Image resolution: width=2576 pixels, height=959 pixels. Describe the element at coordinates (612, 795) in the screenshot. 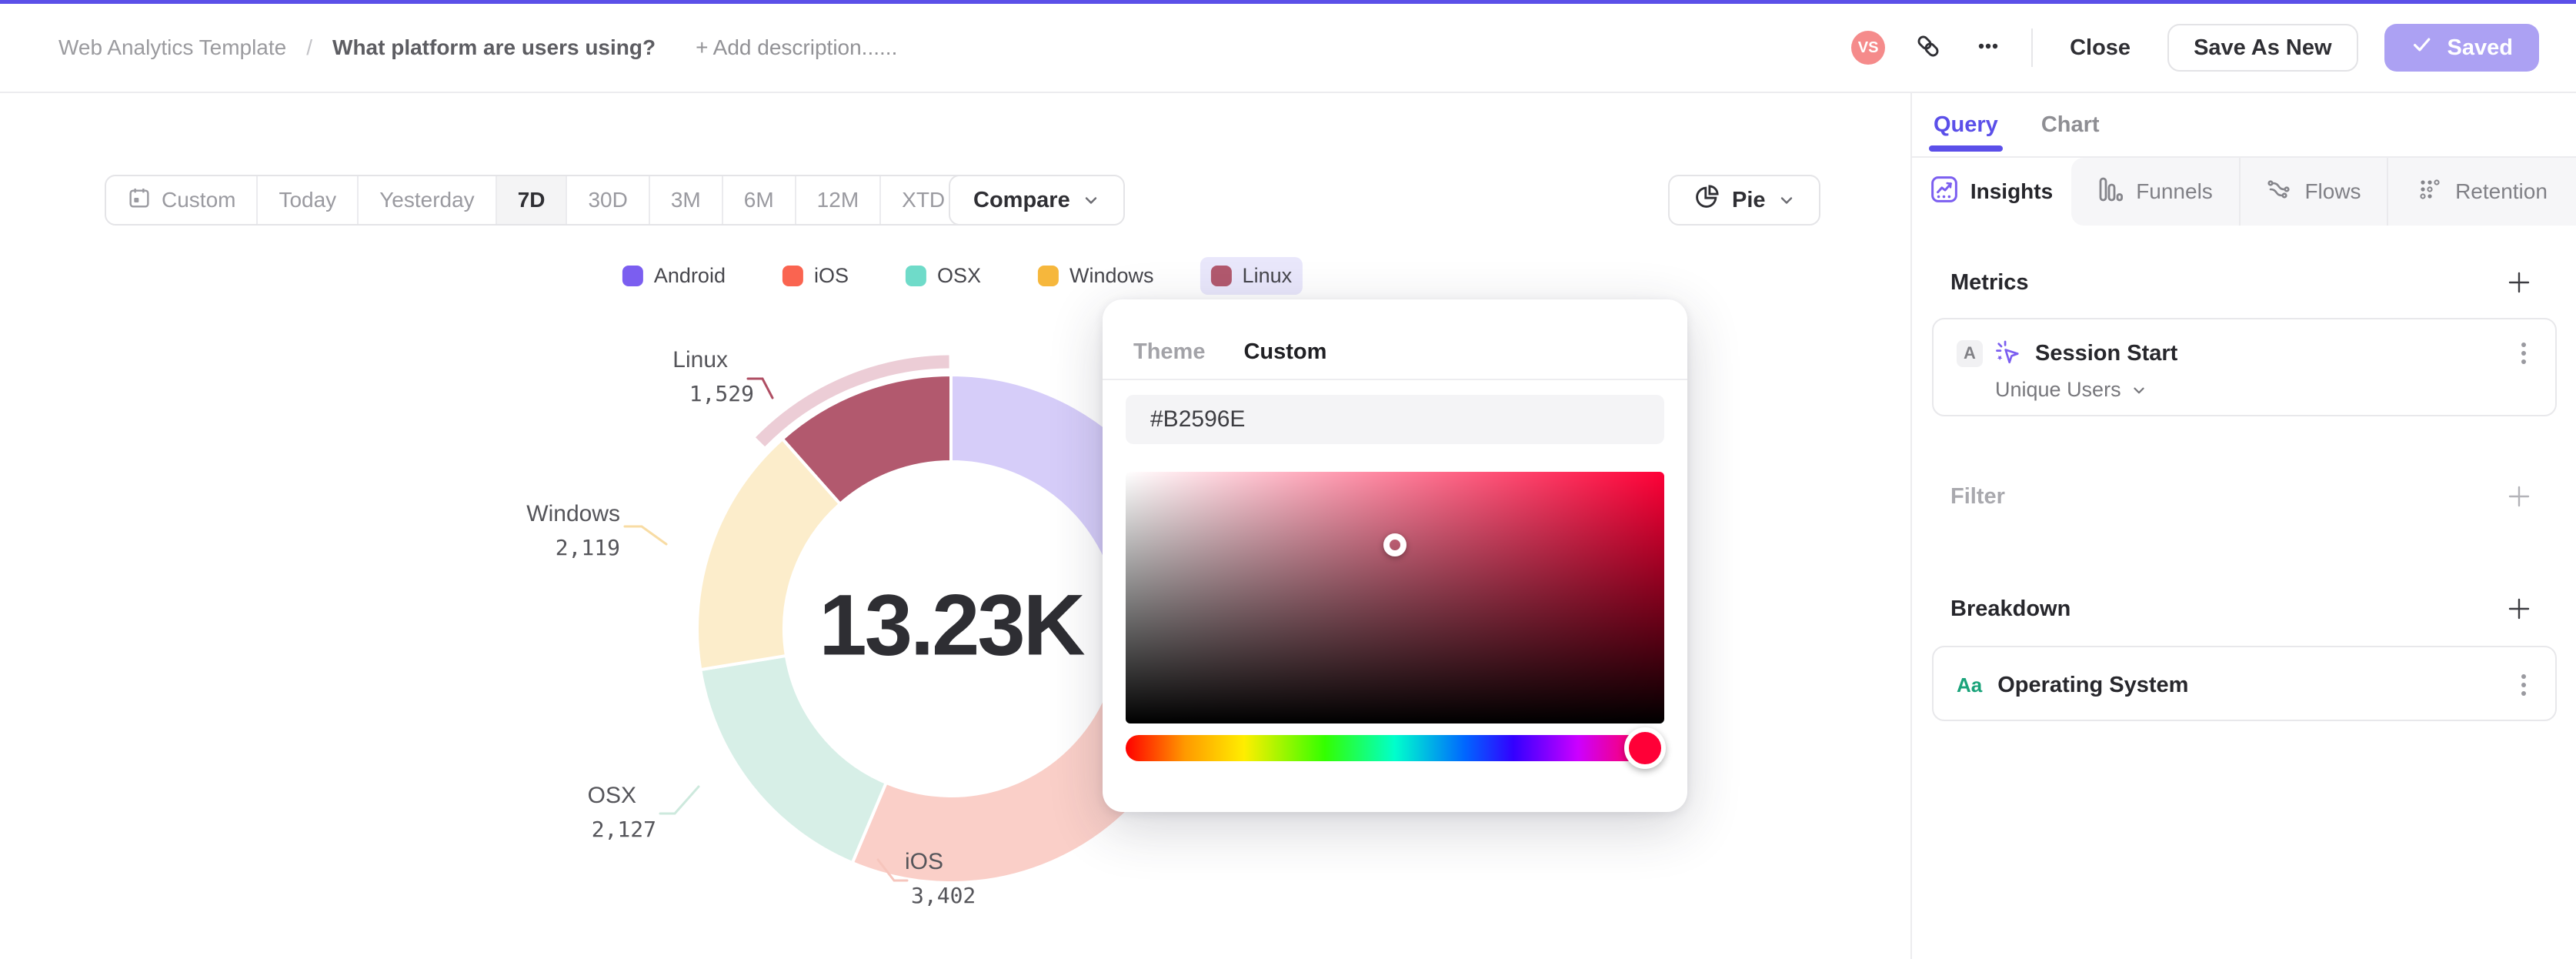

I see `pie-label-name: OSX` at that location.